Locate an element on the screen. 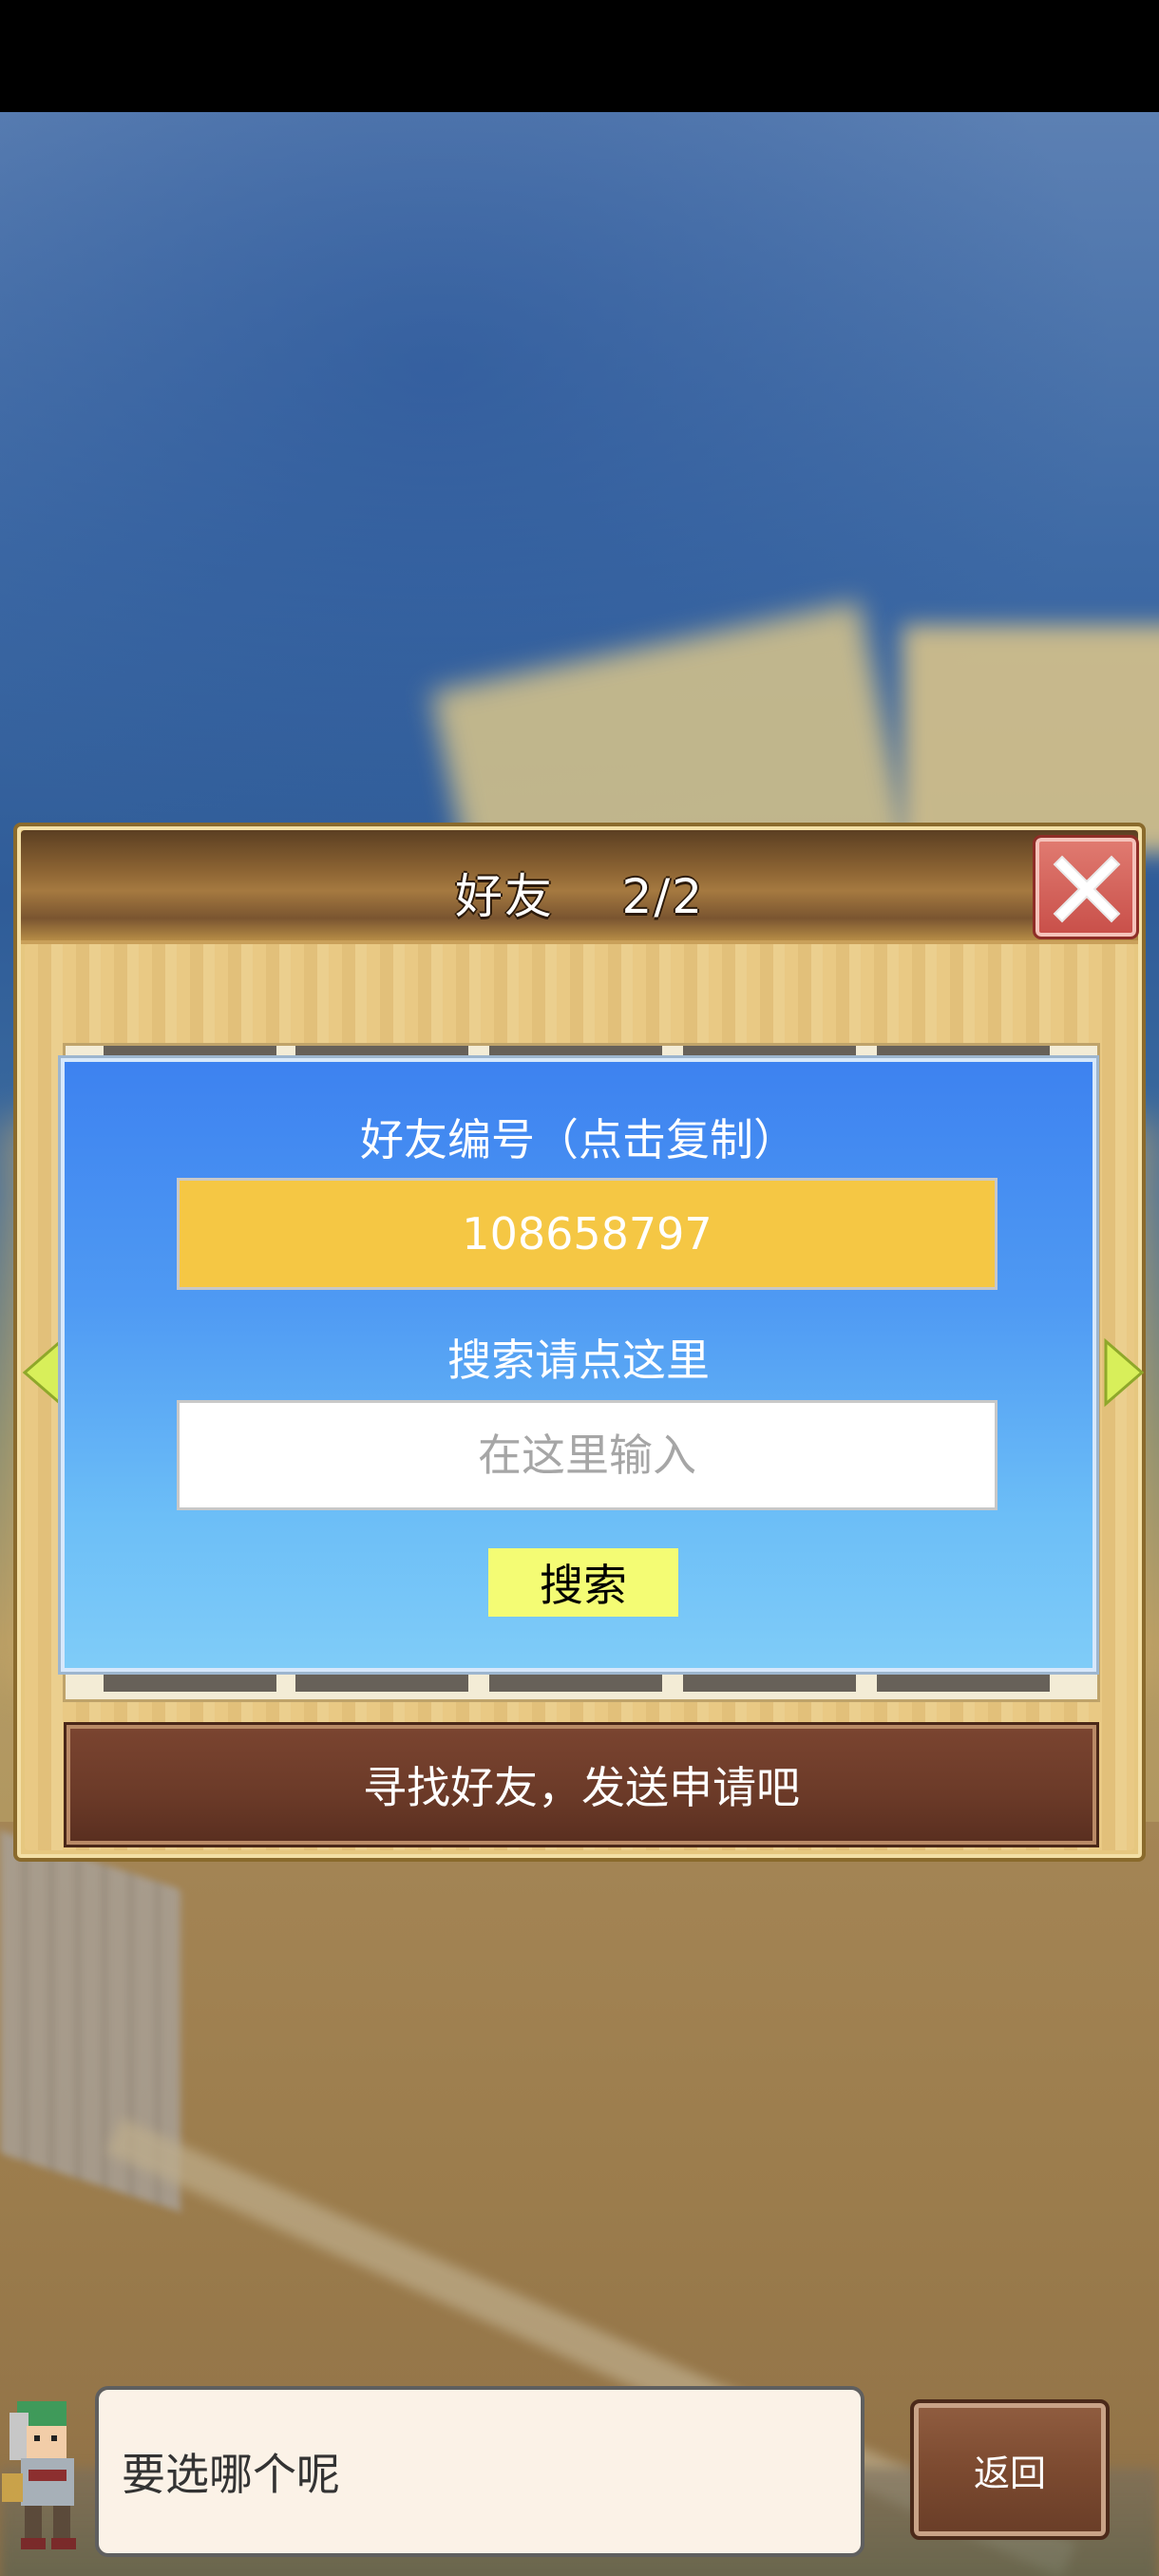 This screenshot has width=1159, height=2576. find-friends-banner: 寻找好友，发送申请吧 is located at coordinates (581, 1784).